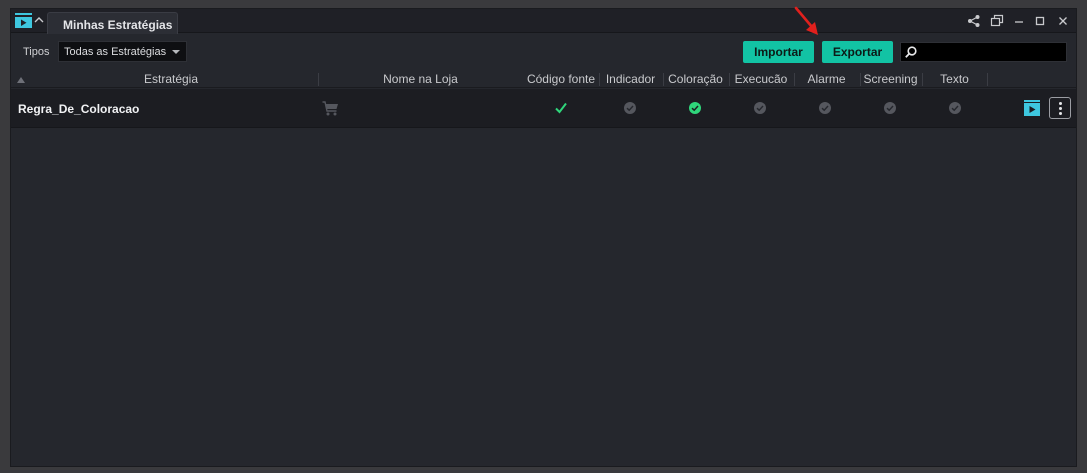 This screenshot has width=1087, height=473. I want to click on execution-status-icon, so click(760, 108).